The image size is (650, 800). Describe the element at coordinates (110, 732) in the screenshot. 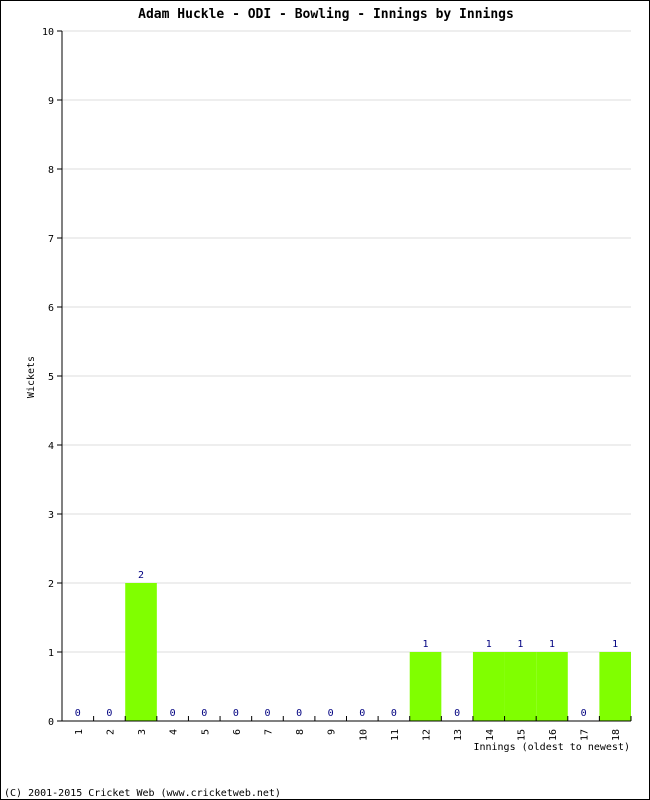

I see `x-tick-label: 2` at that location.